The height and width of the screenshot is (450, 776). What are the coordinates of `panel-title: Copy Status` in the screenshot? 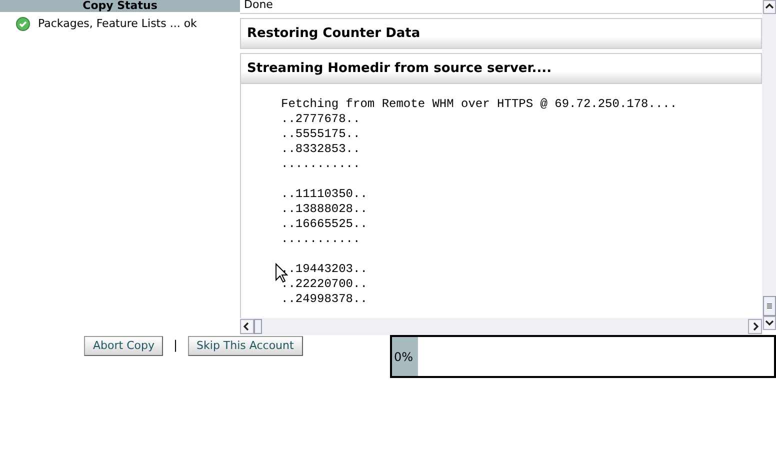 It's located at (120, 6).